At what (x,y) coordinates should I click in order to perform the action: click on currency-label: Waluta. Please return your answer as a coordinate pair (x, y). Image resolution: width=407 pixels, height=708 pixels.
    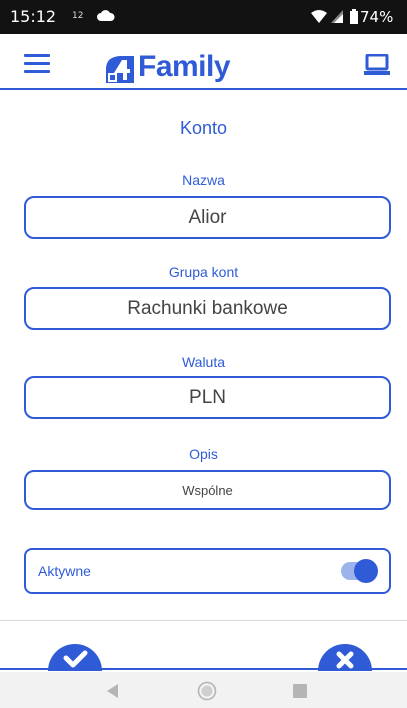
    Looking at the image, I should click on (203, 362).